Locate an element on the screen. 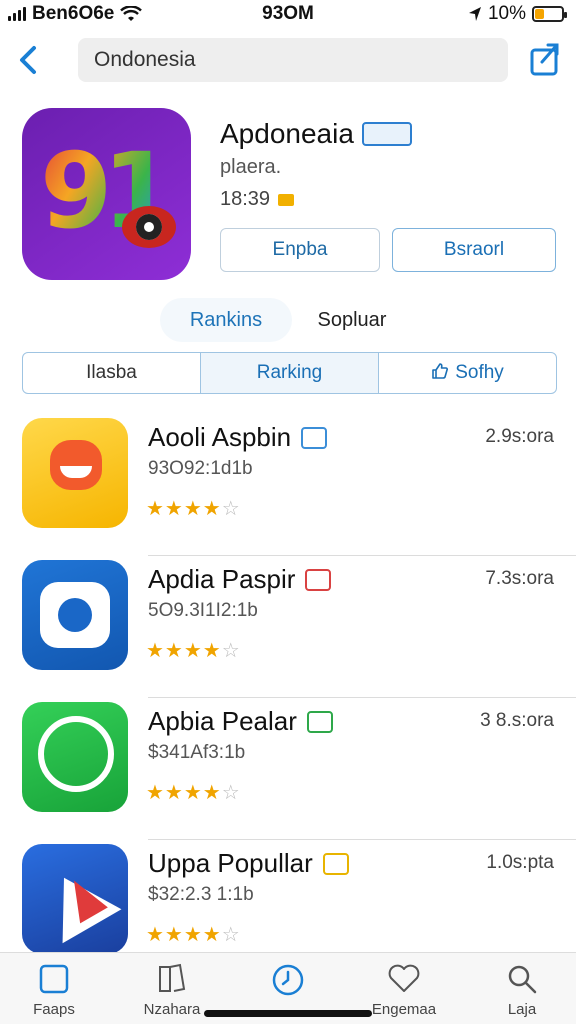 The width and height of the screenshot is (576, 1024). search-input: Ondonesia is located at coordinates (293, 60).